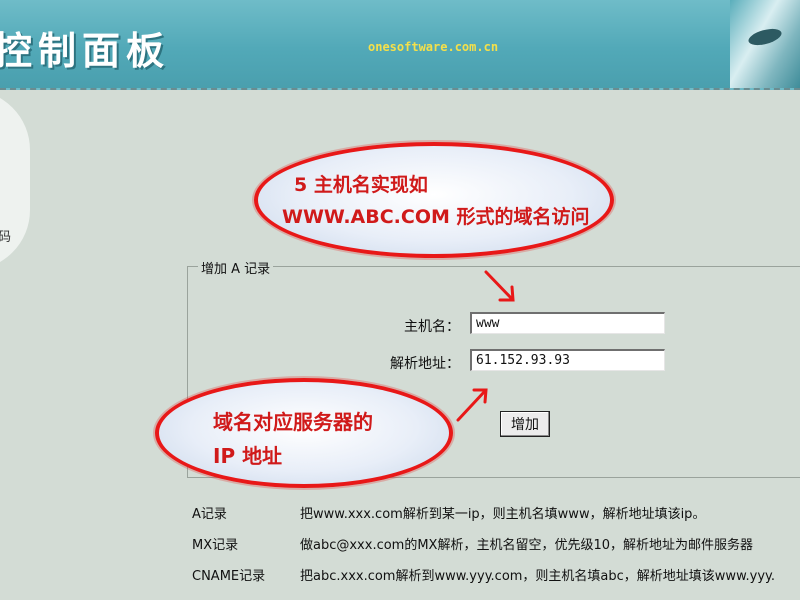 This screenshot has height=600, width=800. I want to click on record-type-a: A记录, so click(209, 514).